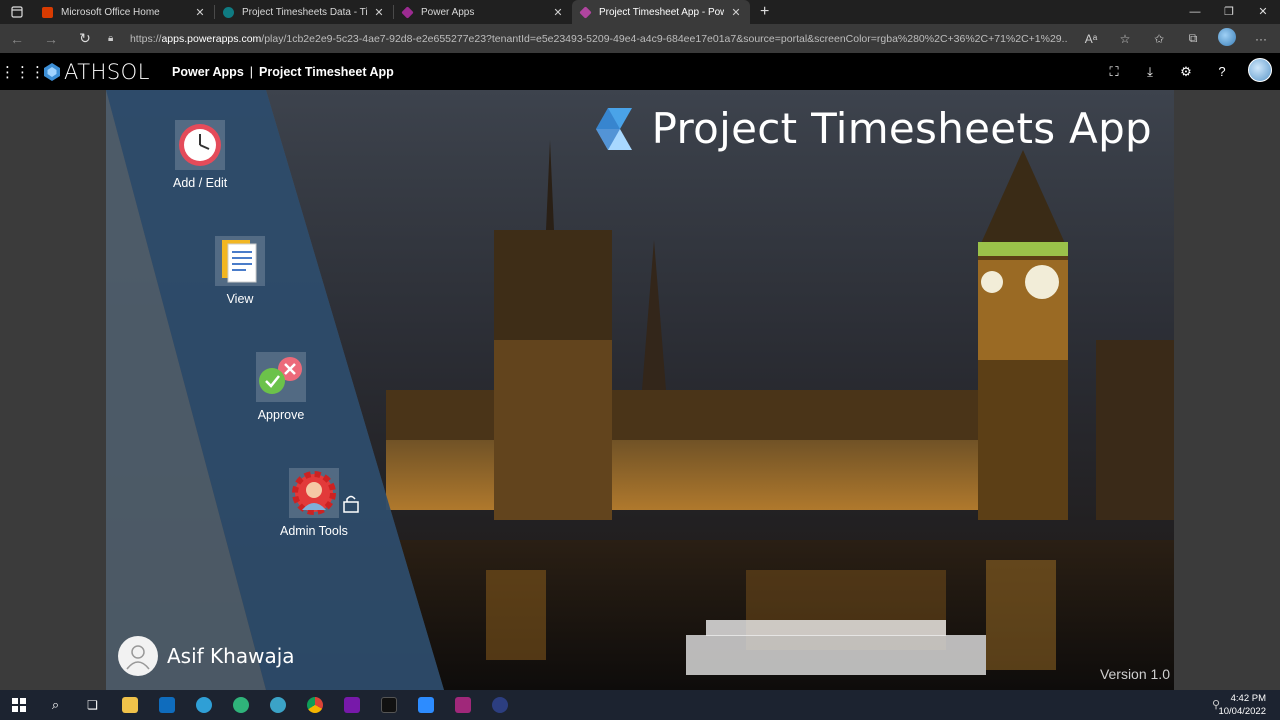  I want to click on athsol-logo-icon, so click(52, 71).